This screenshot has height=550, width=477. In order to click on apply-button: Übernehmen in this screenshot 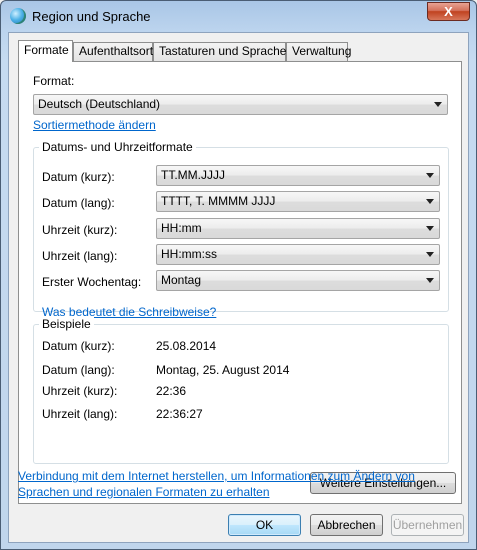, I will do `click(427, 525)`.